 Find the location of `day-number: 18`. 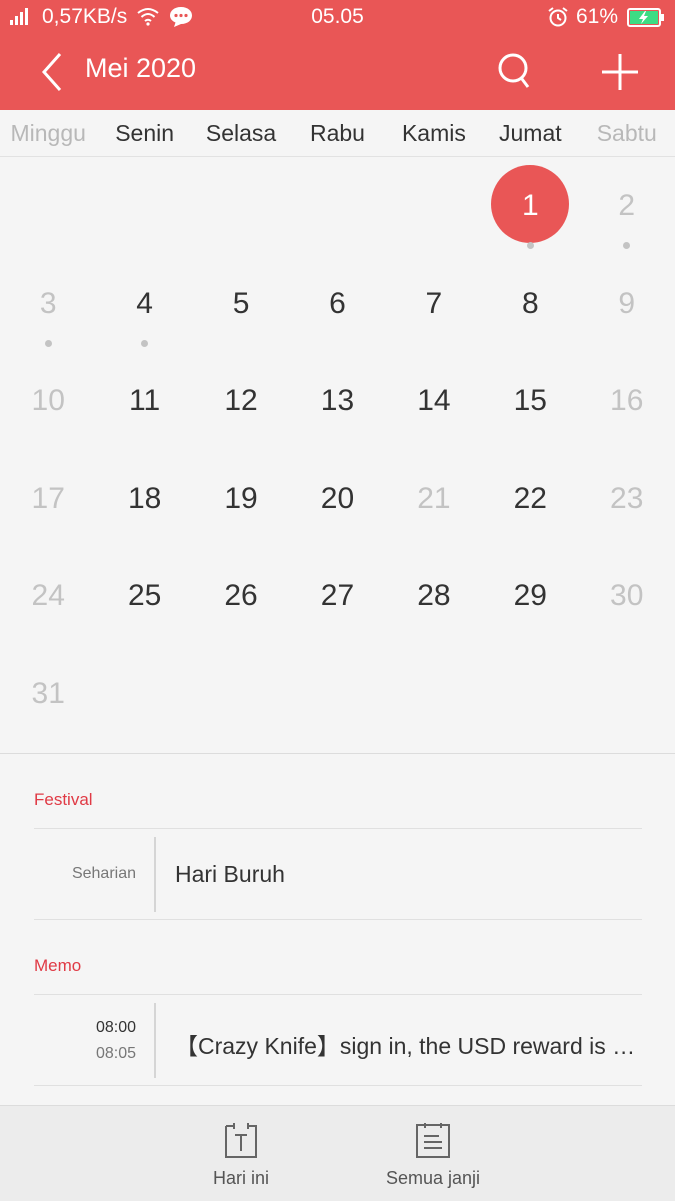

day-number: 18 is located at coordinates (144, 498).